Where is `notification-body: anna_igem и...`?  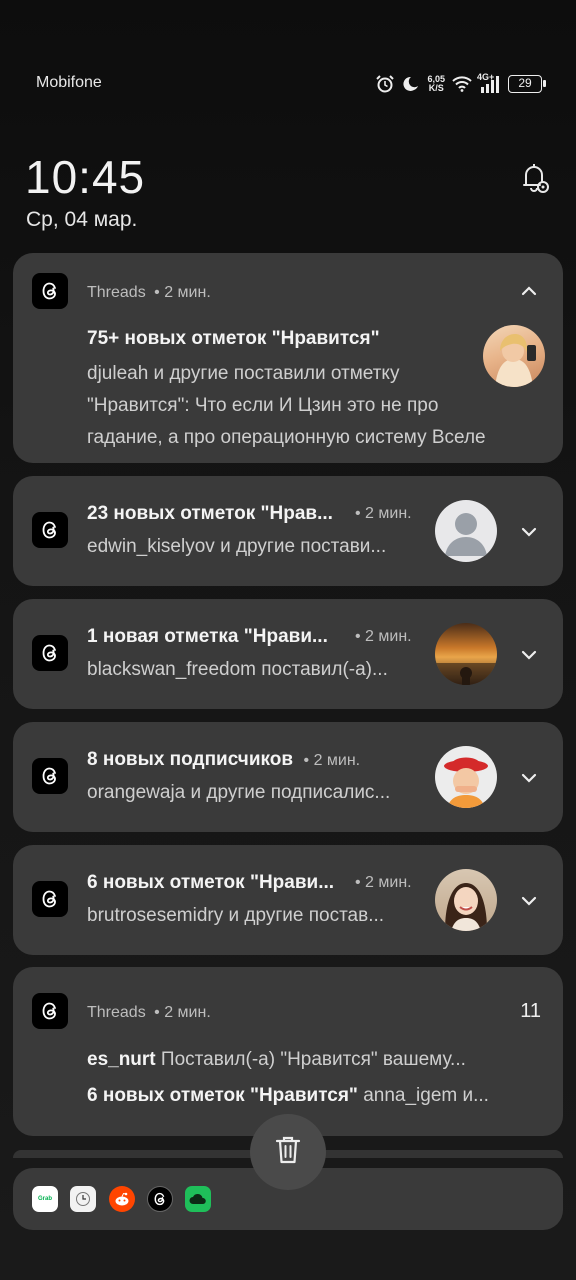
notification-body: anna_igem и... is located at coordinates (426, 1095).